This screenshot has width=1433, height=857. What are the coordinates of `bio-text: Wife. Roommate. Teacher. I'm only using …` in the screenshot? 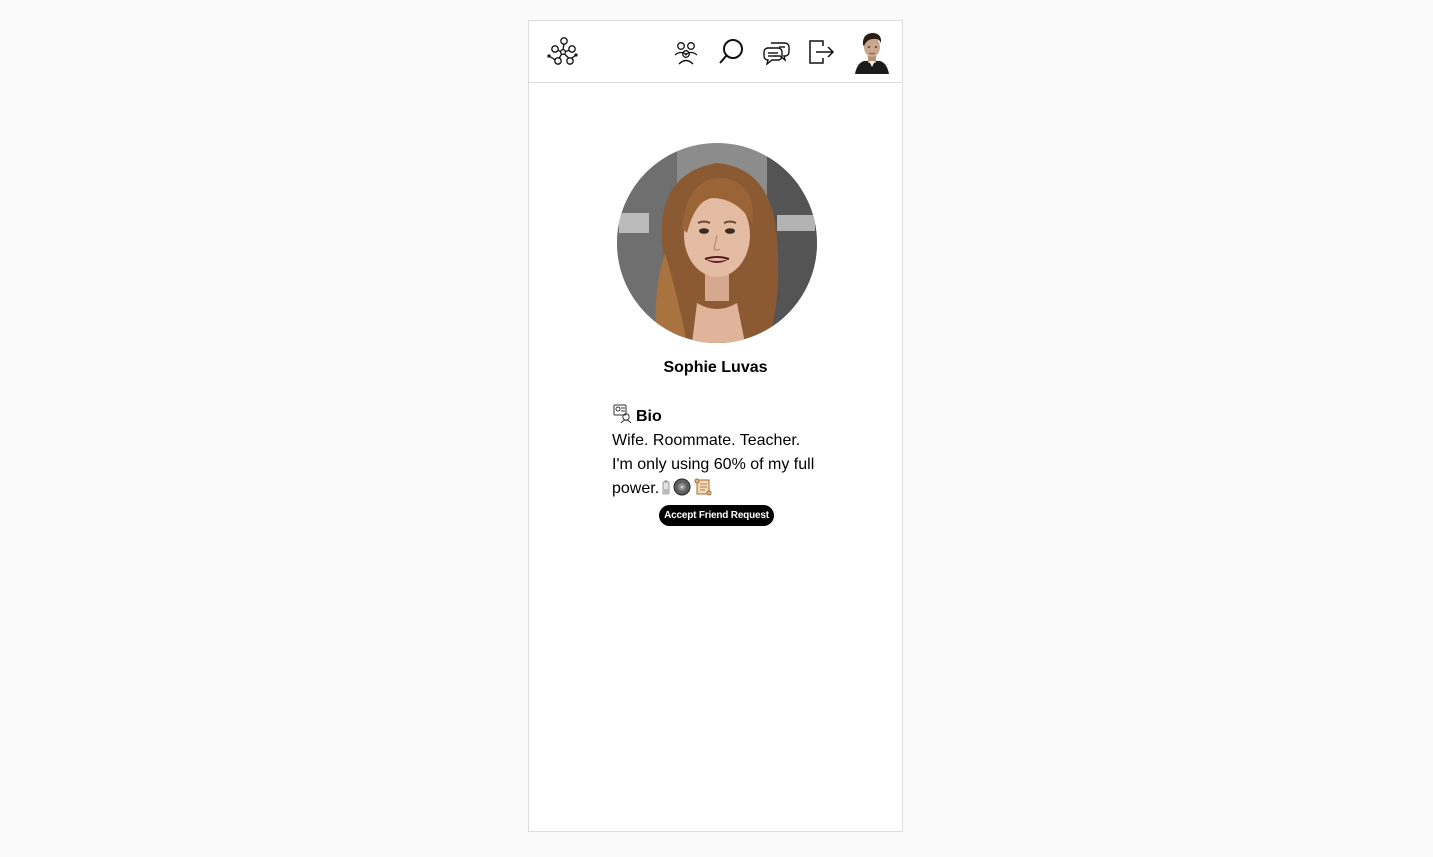 It's located at (714, 466).